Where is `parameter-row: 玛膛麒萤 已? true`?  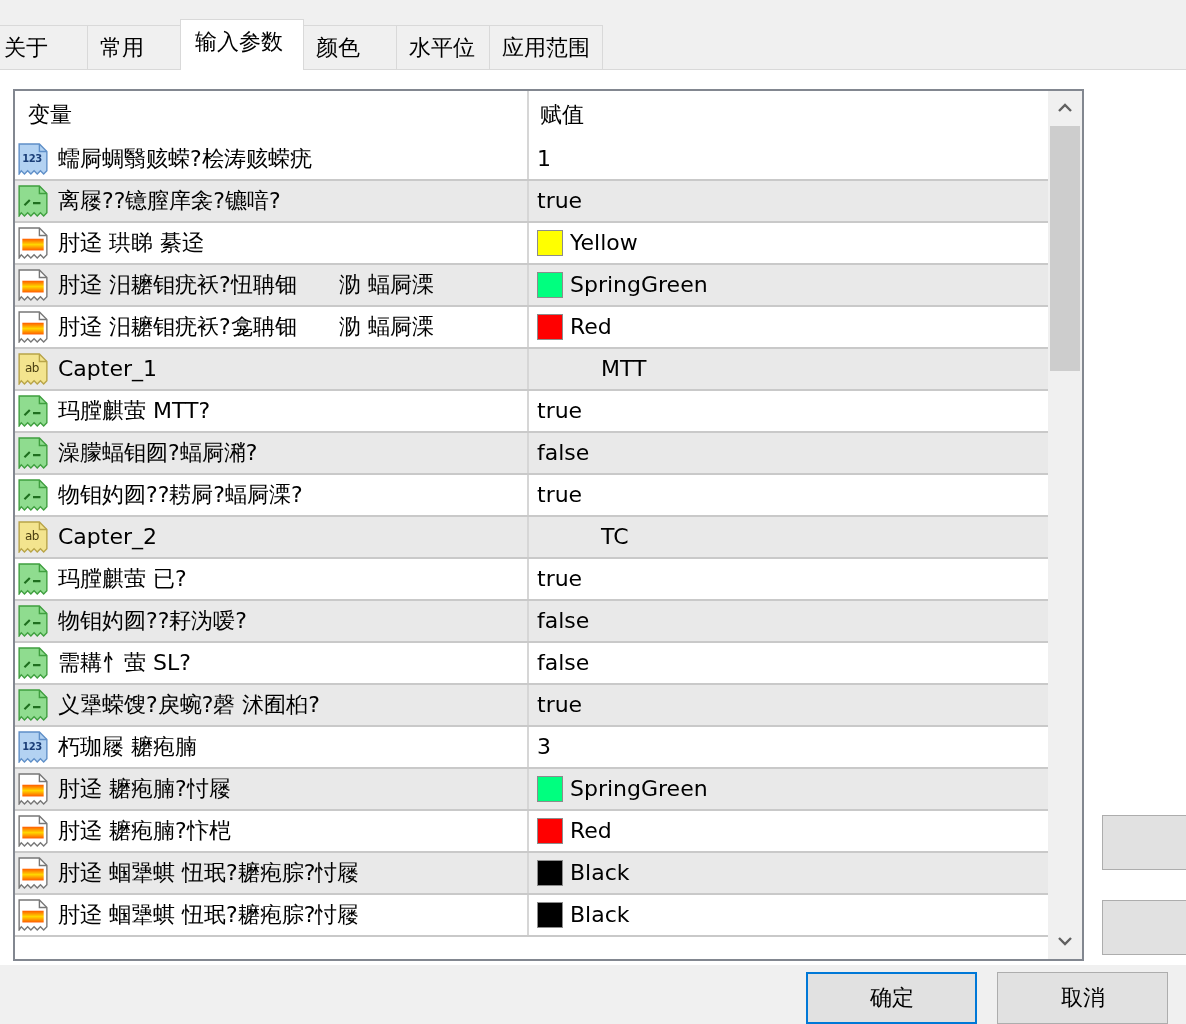
parameter-row: 玛膛麒萤 已? true is located at coordinates (531, 580).